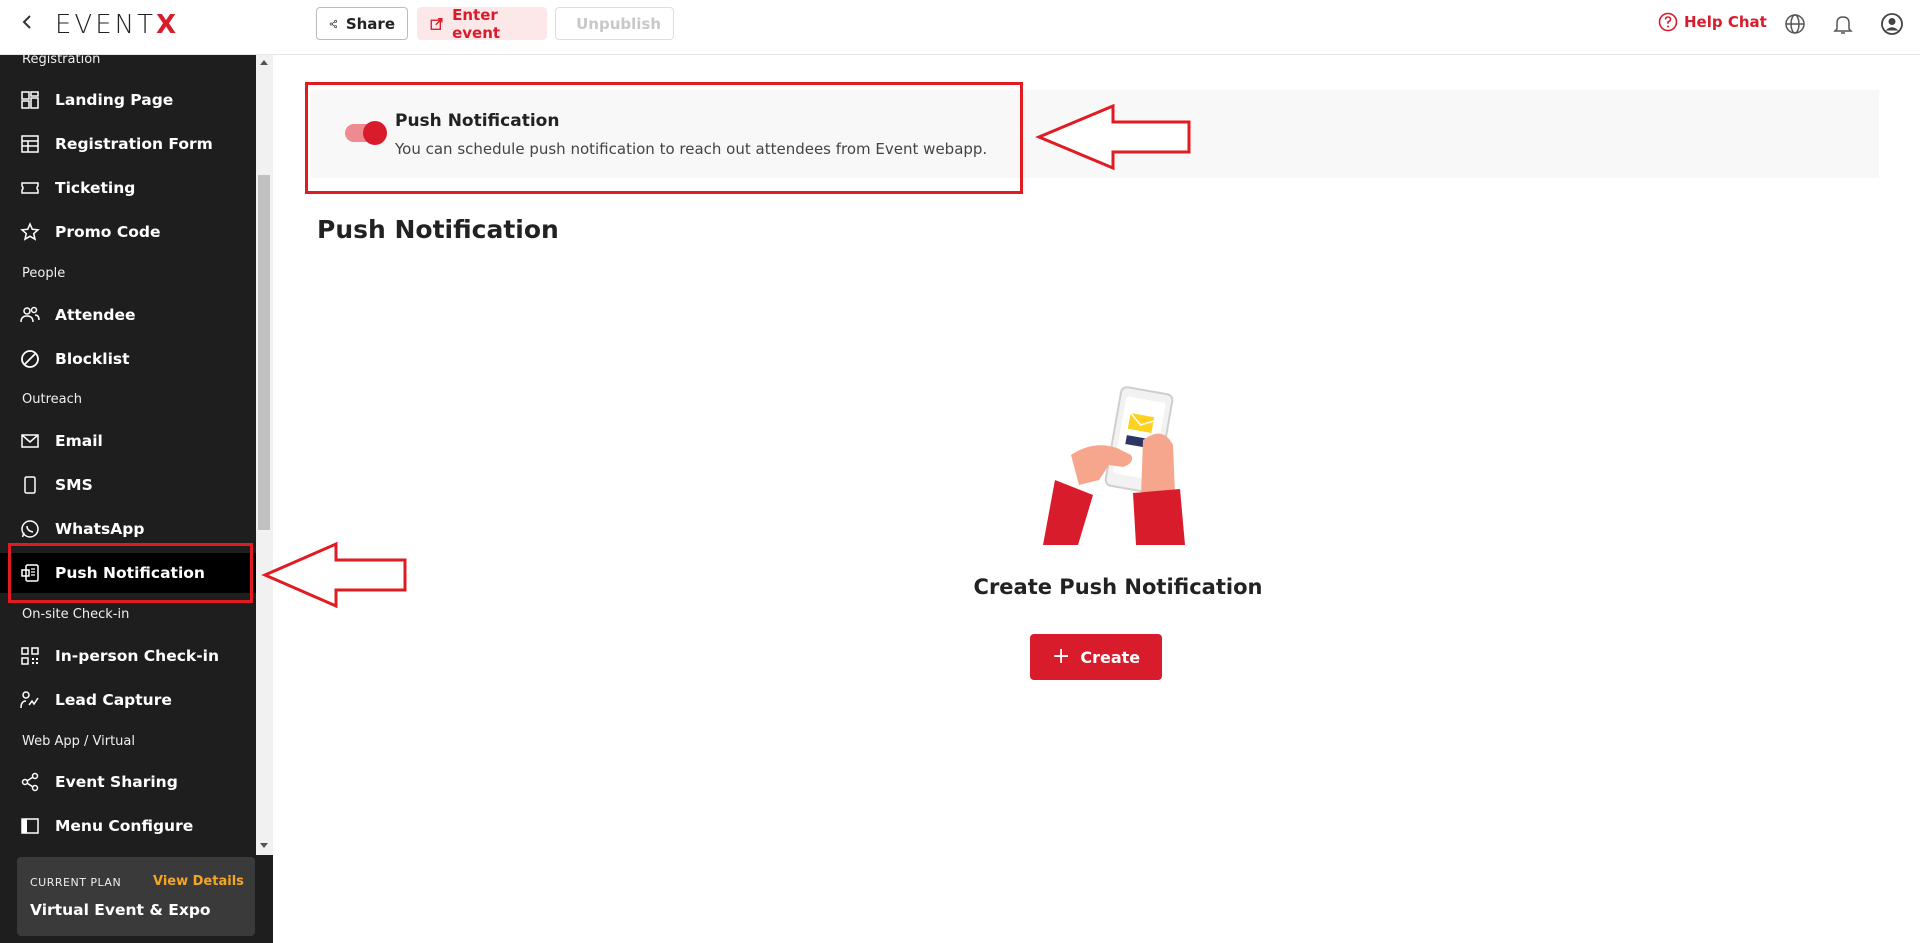  I want to click on sidebar-item-label: Lead Capture, so click(113, 700).